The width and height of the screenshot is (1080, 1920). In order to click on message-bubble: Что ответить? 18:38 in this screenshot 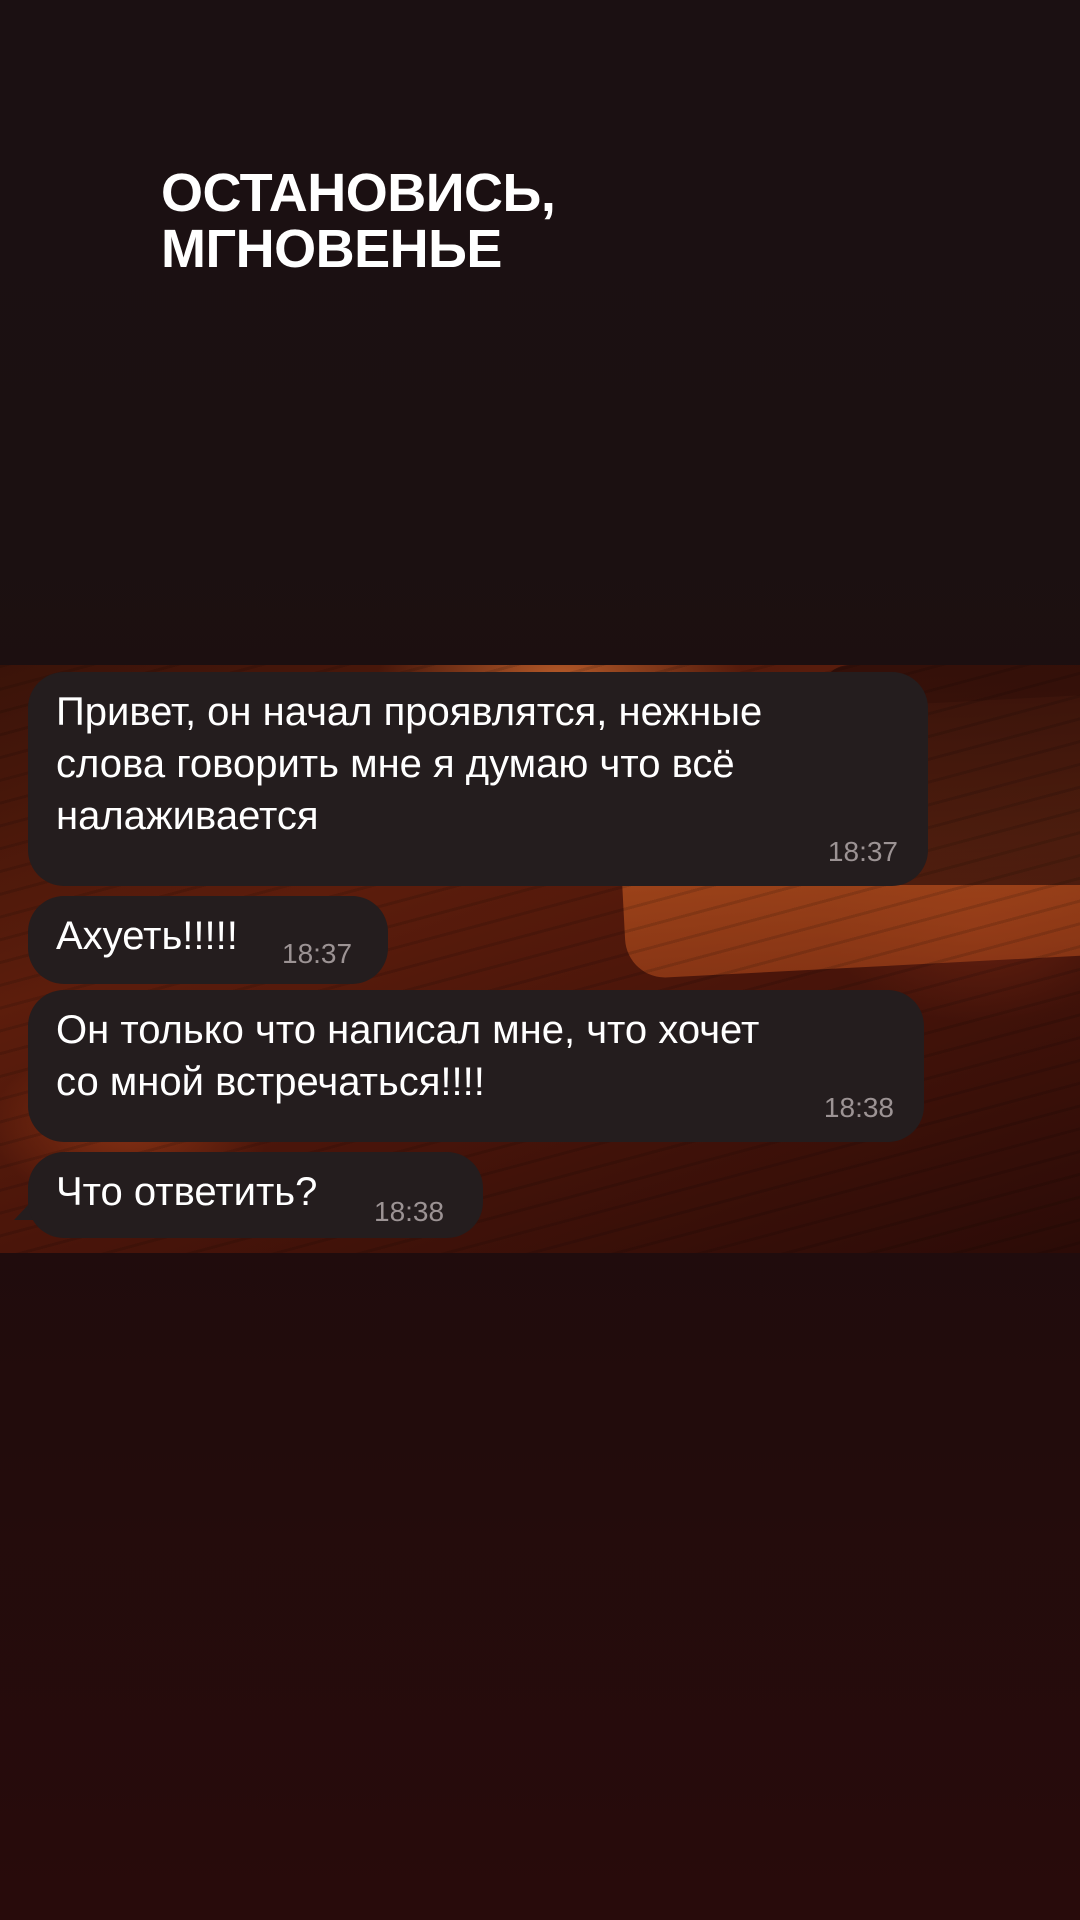, I will do `click(255, 1195)`.